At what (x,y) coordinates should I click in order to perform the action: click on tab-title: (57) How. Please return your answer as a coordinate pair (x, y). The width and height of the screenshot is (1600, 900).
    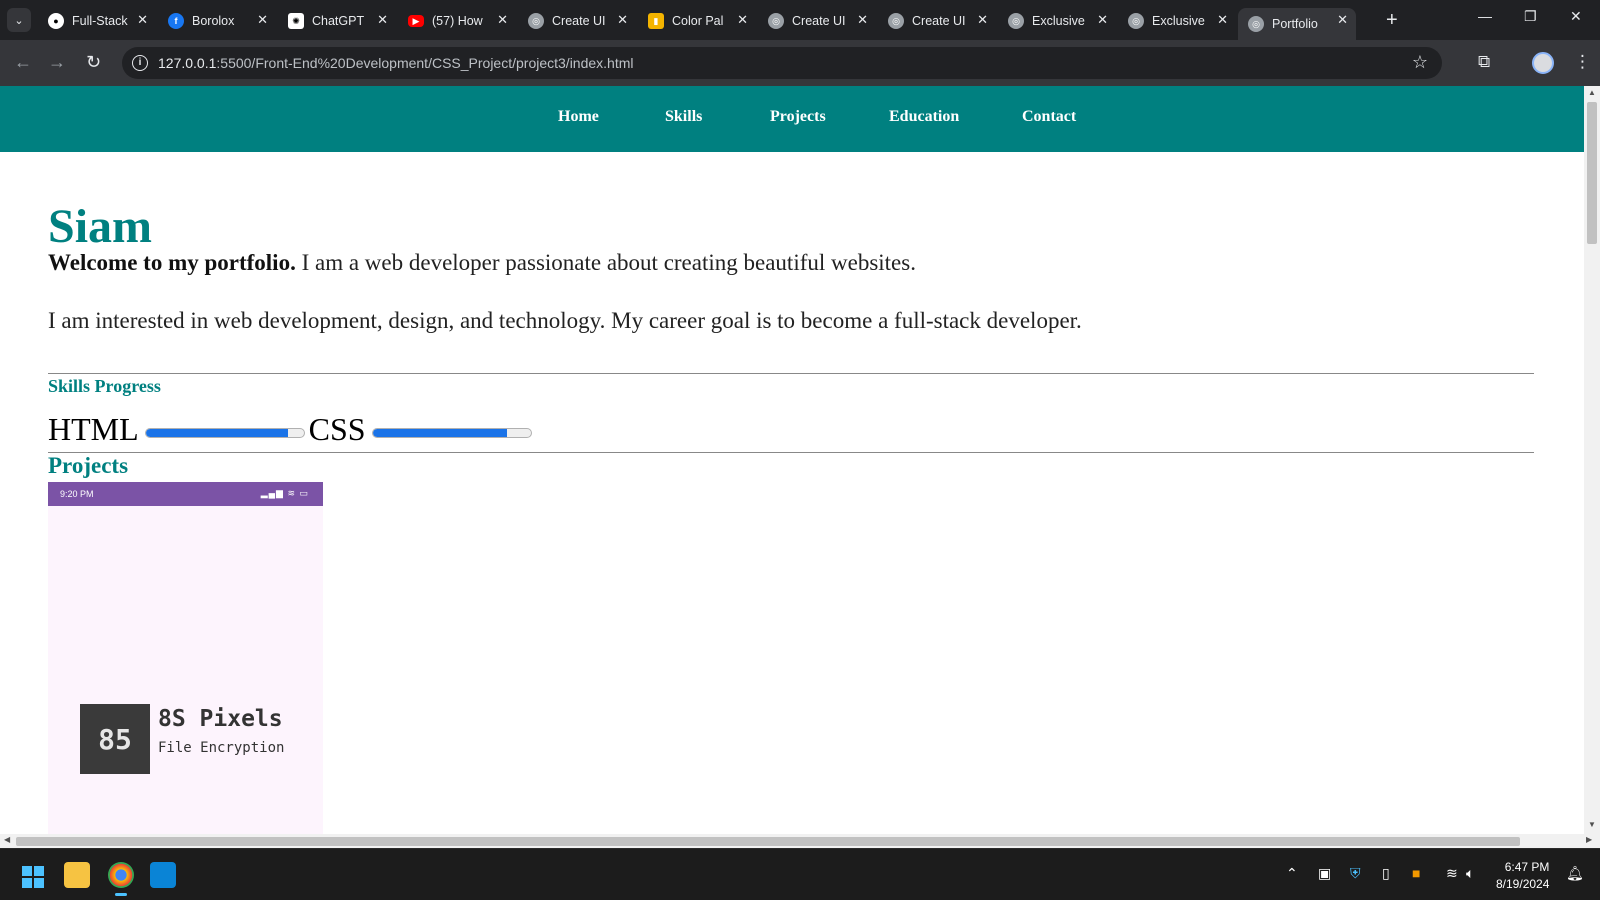
    Looking at the image, I should click on (457, 21).